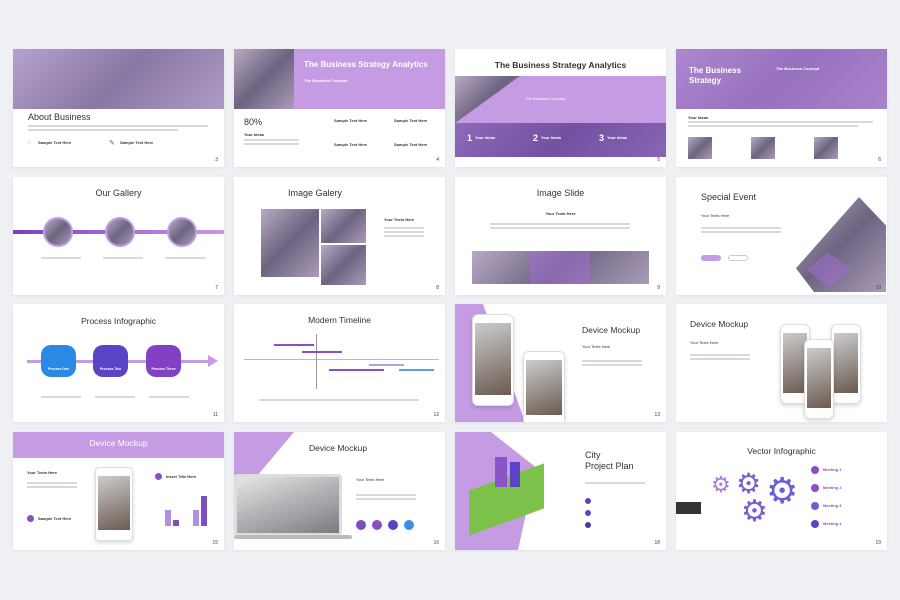 The image size is (900, 600). I want to click on pencil-icon: ✎, so click(112, 143).